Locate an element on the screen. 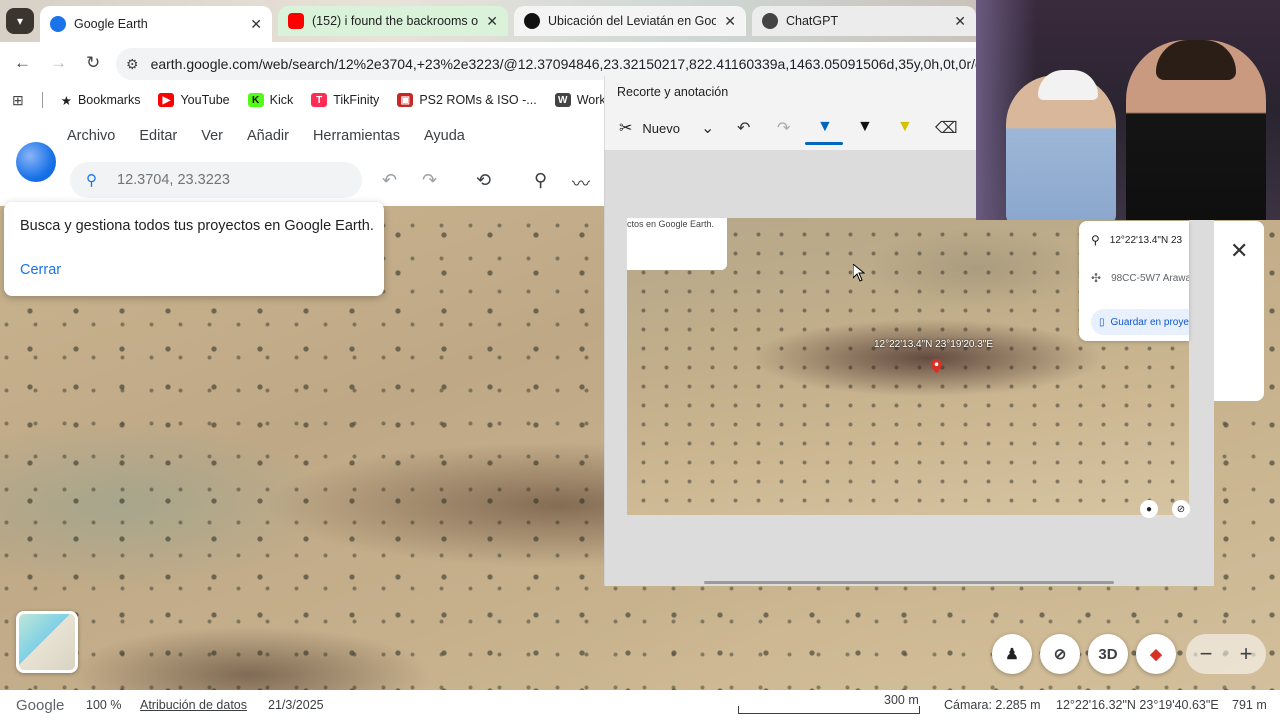  menu-archivo: Archivo is located at coordinates (91, 136).